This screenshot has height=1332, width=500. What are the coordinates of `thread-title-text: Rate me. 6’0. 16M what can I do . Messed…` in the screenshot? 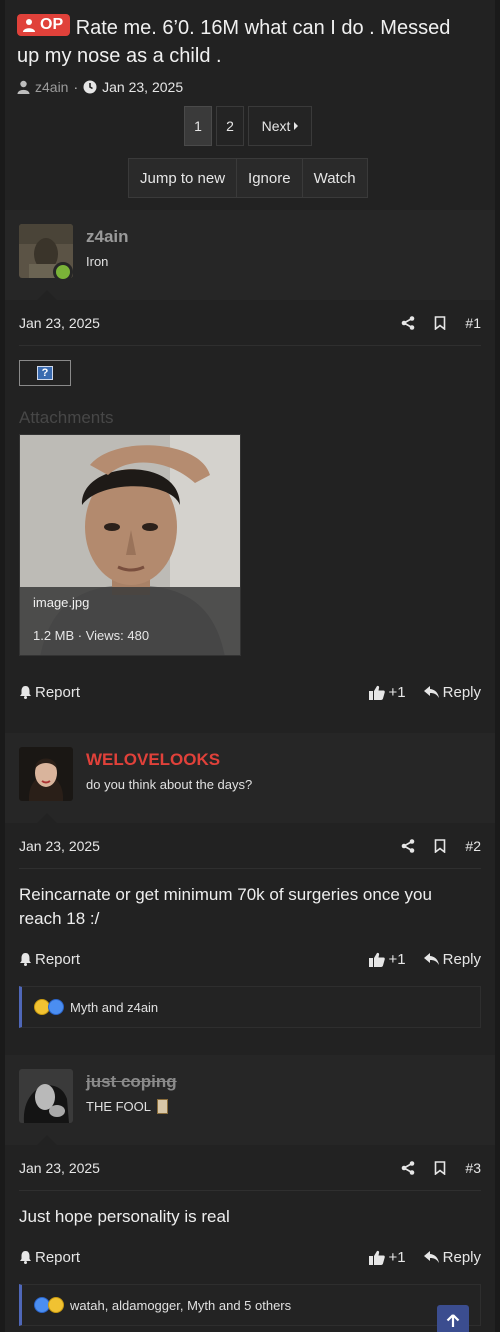 It's located at (234, 42).